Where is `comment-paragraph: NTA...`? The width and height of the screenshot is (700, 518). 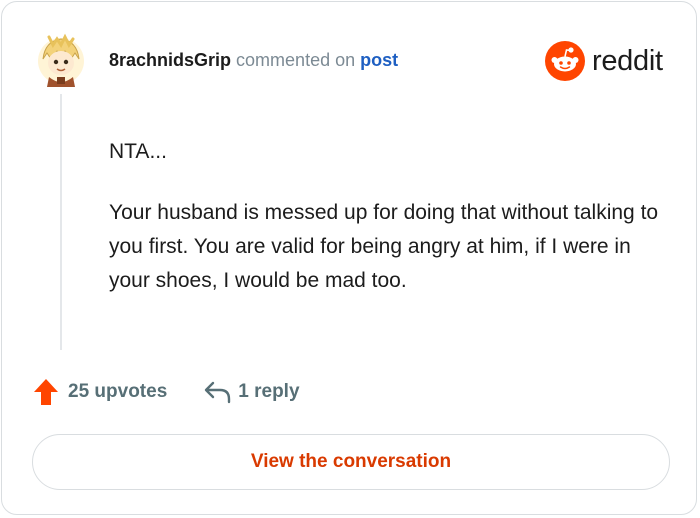
comment-paragraph: NTA... is located at coordinates (138, 151).